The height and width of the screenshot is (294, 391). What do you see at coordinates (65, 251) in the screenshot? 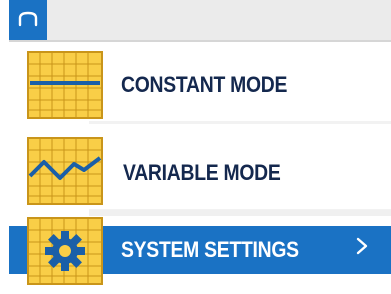
I see `gear-grid-icon` at bounding box center [65, 251].